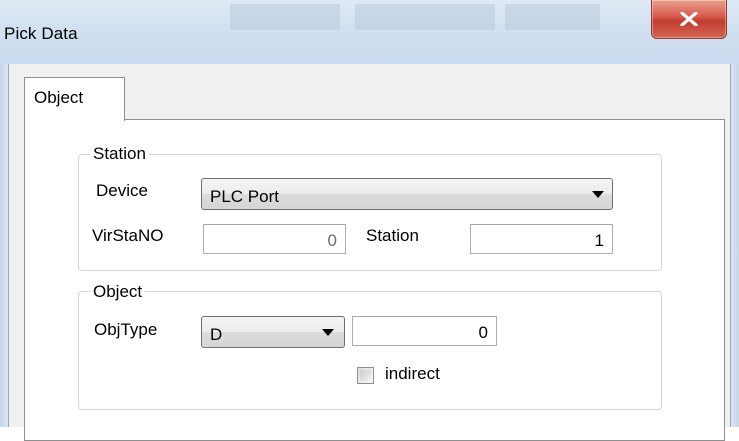 The width and height of the screenshot is (739, 441). What do you see at coordinates (128, 235) in the screenshot?
I see `virstano-label: VirStaNO` at bounding box center [128, 235].